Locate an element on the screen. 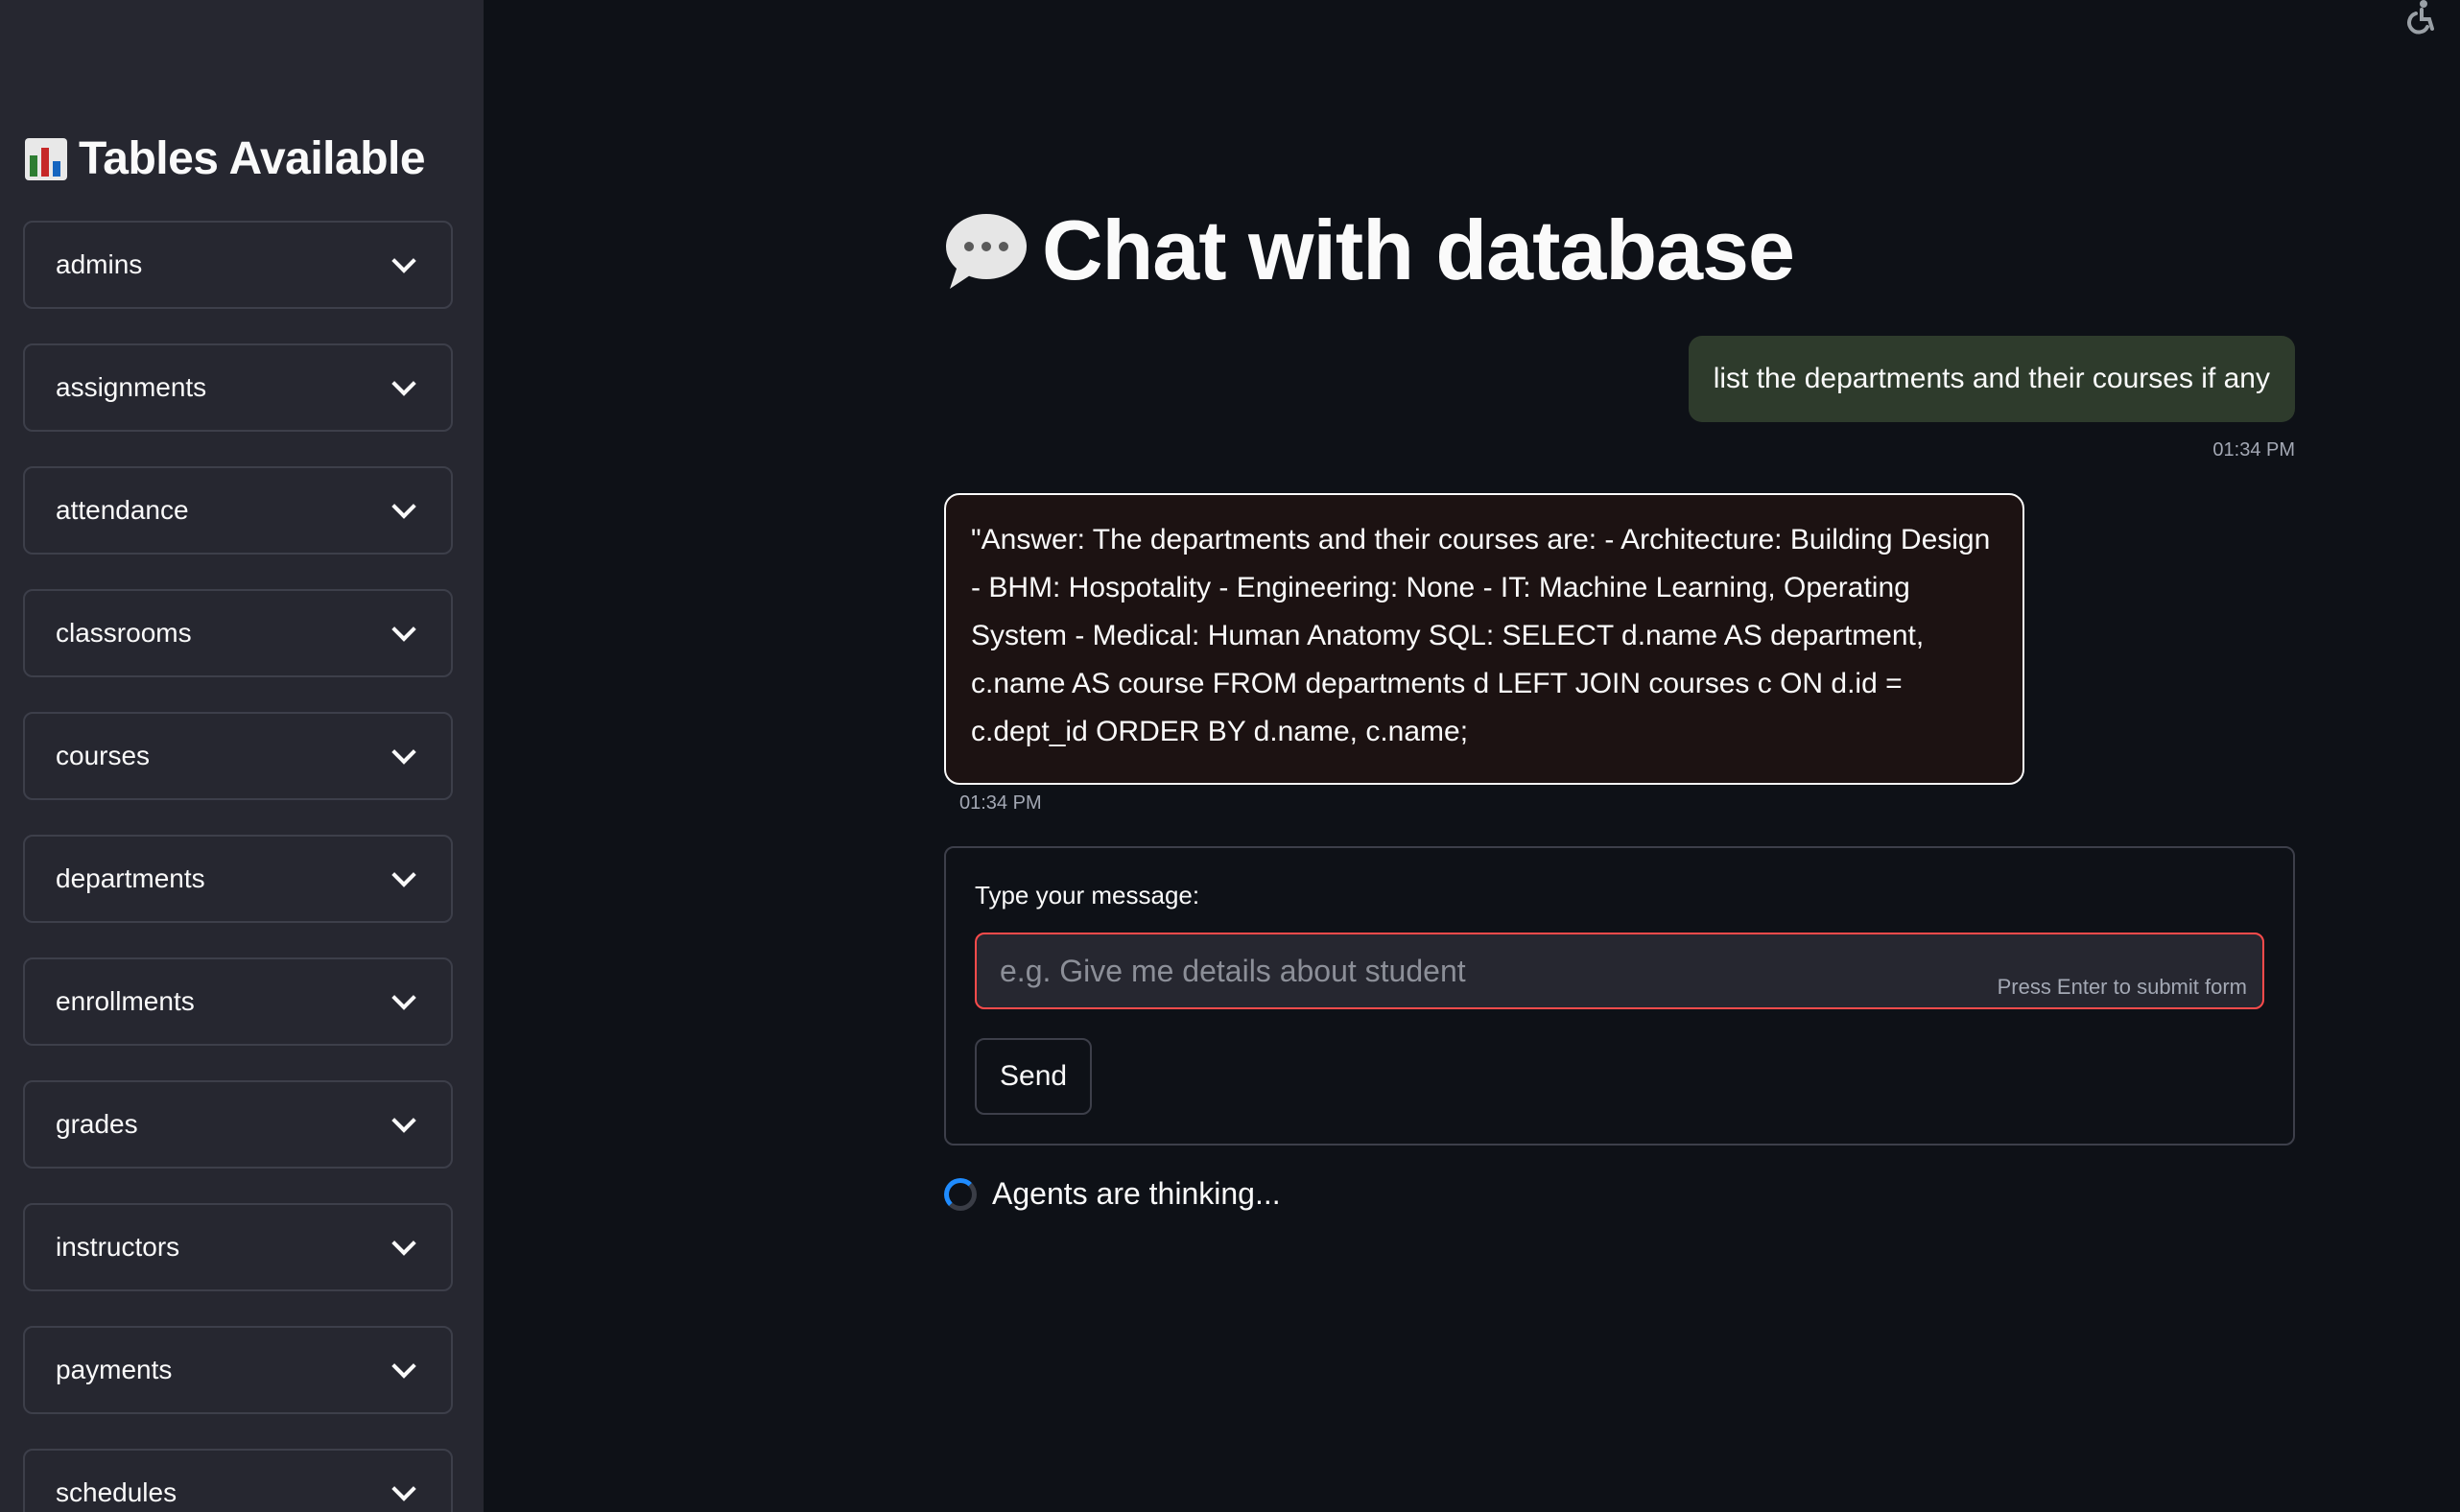 This screenshot has height=1512, width=2460. user-message-timestamp: 01:34 PM is located at coordinates (2253, 450).